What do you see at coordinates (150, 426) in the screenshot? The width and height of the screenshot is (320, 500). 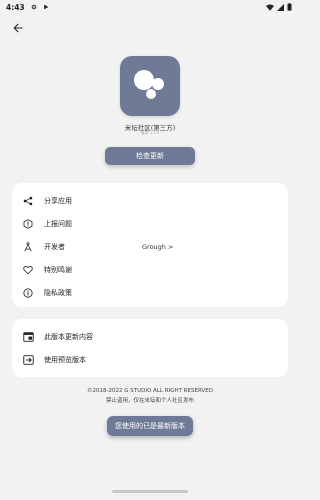 I see `latest-version-button: 您使用的已是最新版本` at bounding box center [150, 426].